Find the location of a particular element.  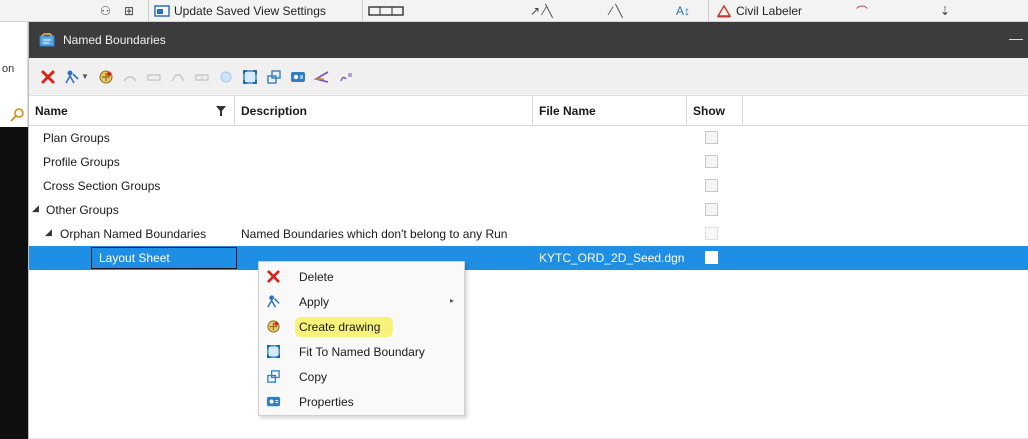

context-menu-label: Properties is located at coordinates (326, 402).